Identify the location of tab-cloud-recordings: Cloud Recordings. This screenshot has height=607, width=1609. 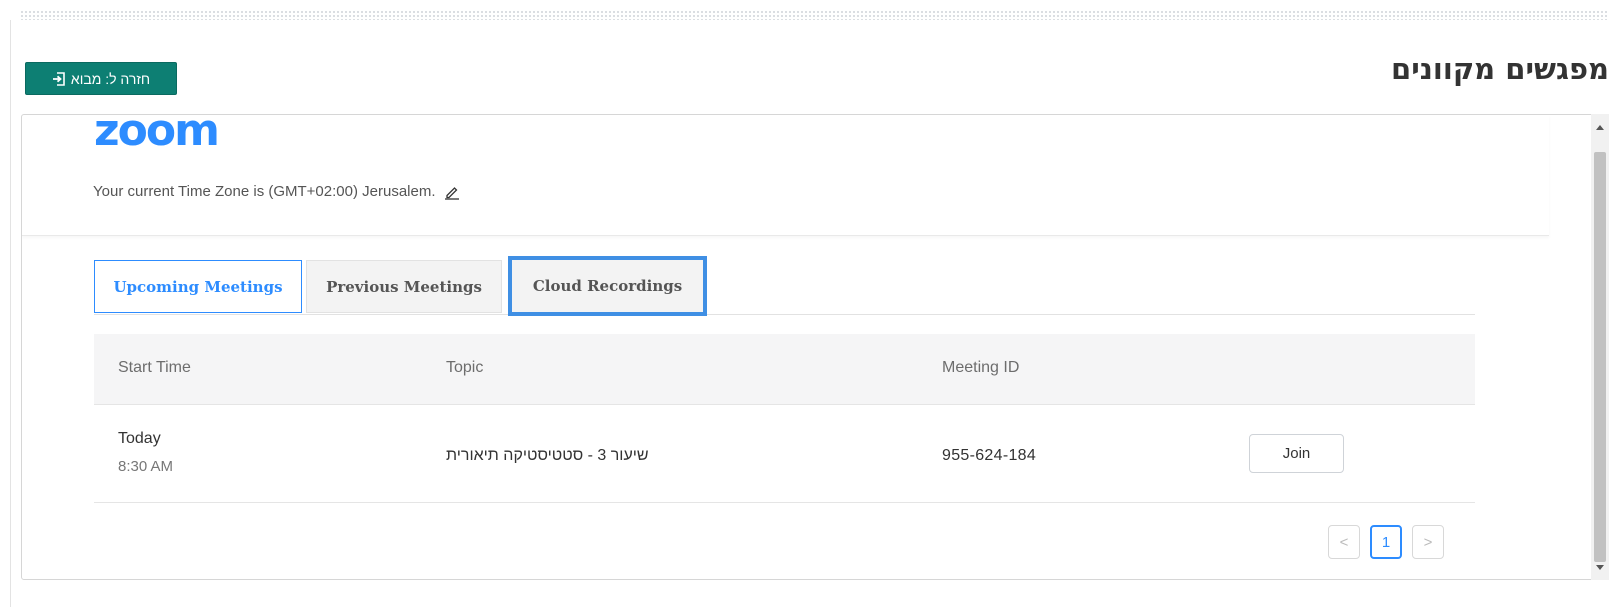
(607, 286).